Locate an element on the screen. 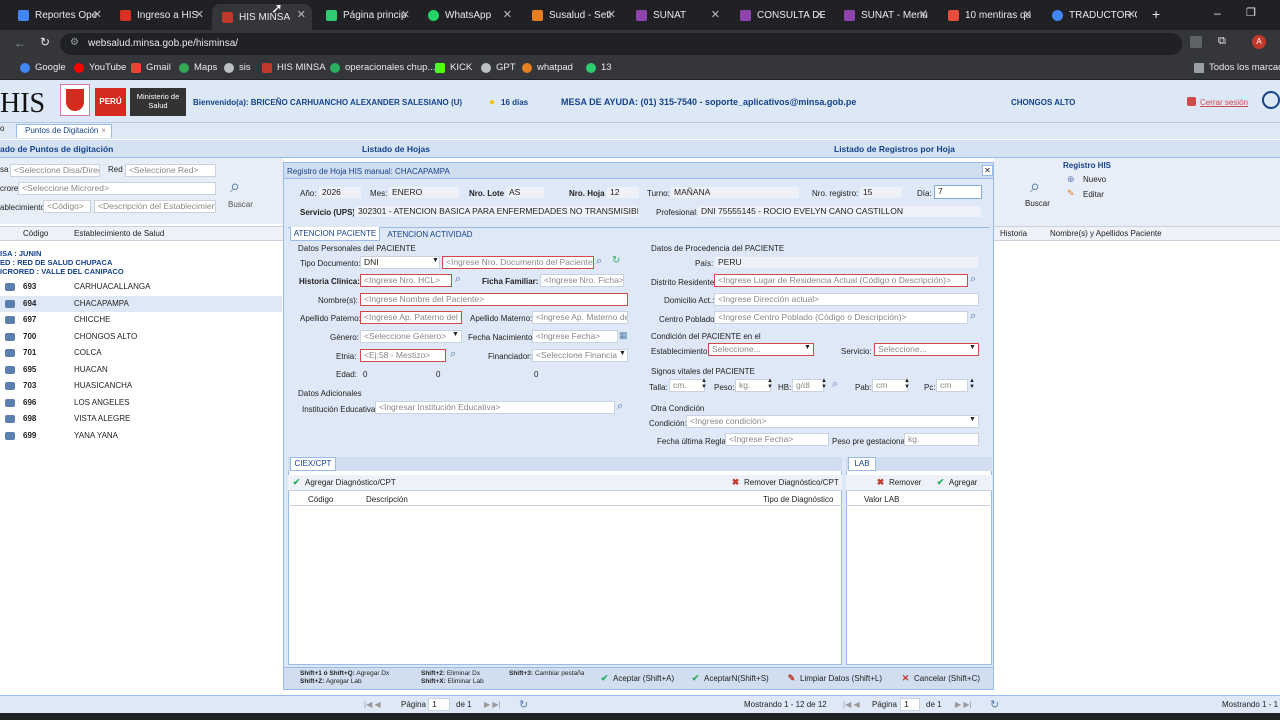 The width and height of the screenshot is (1280, 720). browser-tab: CONSULTA DE ✕ is located at coordinates (780, 15).